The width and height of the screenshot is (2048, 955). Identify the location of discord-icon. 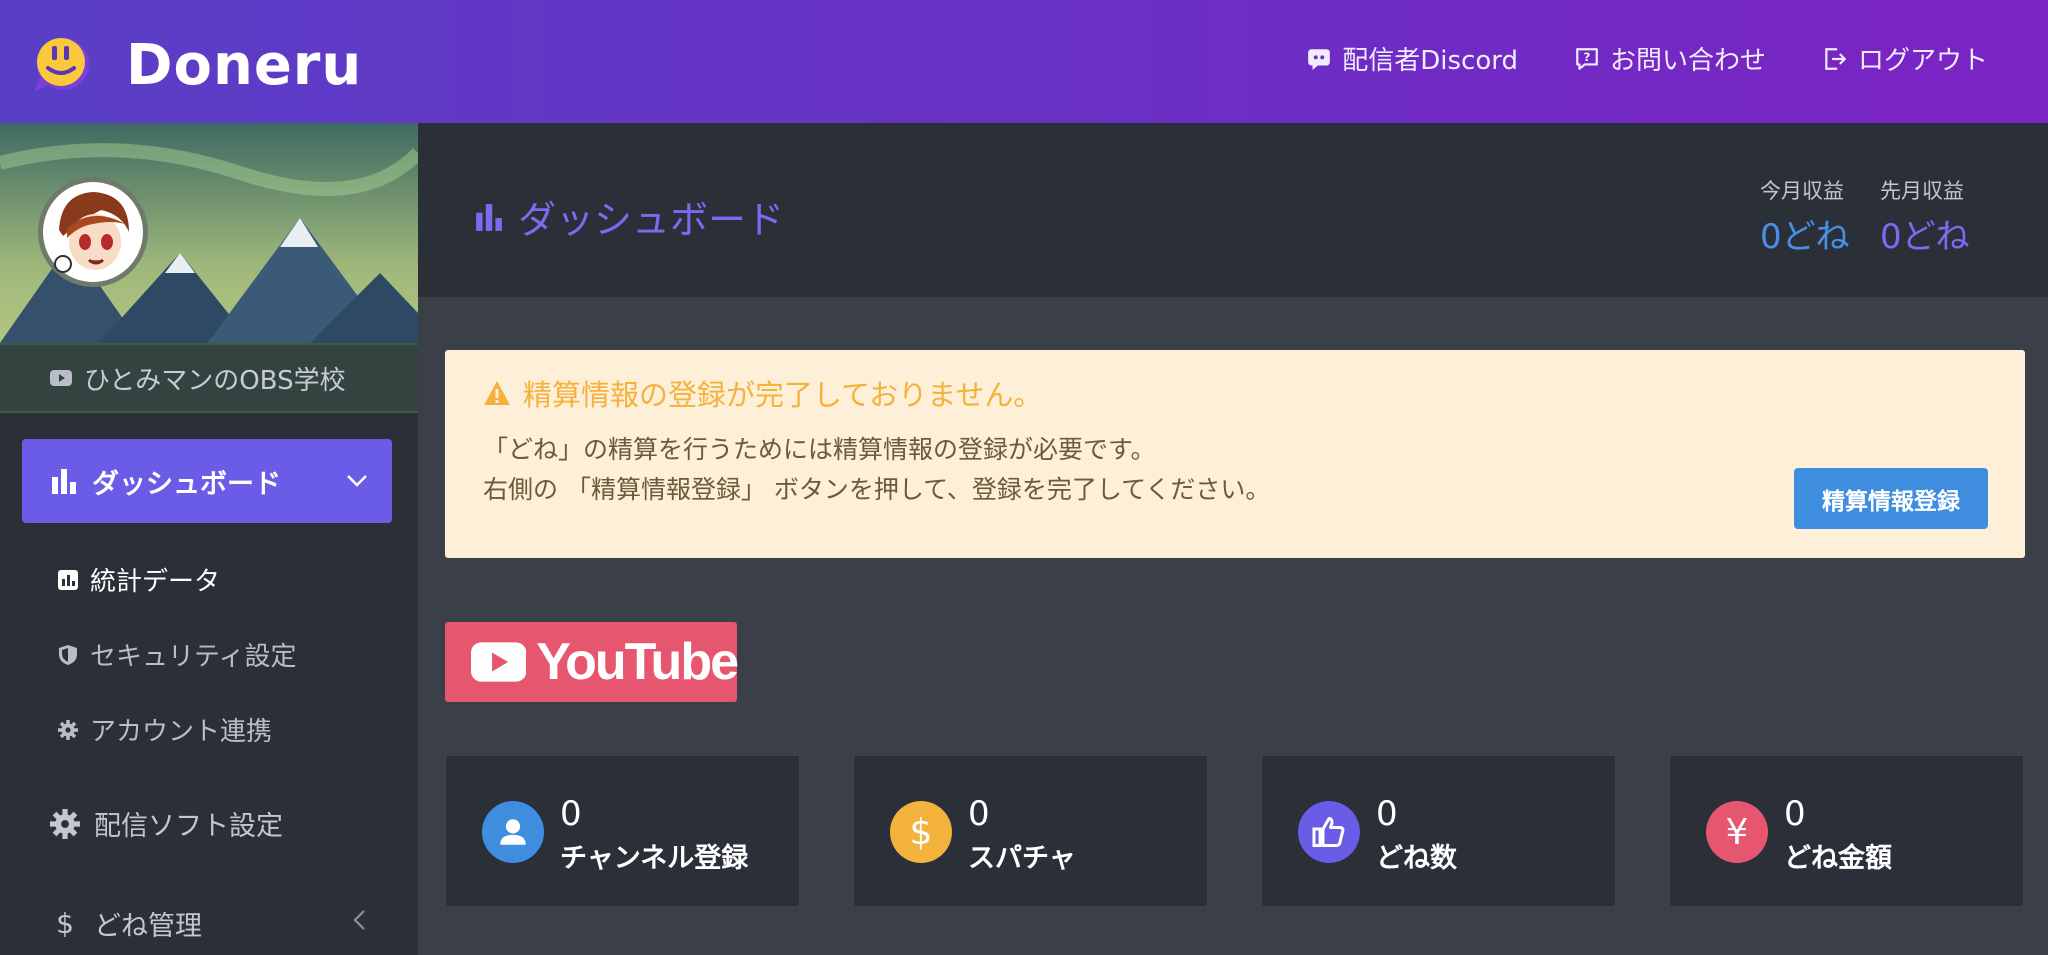
(1319, 59).